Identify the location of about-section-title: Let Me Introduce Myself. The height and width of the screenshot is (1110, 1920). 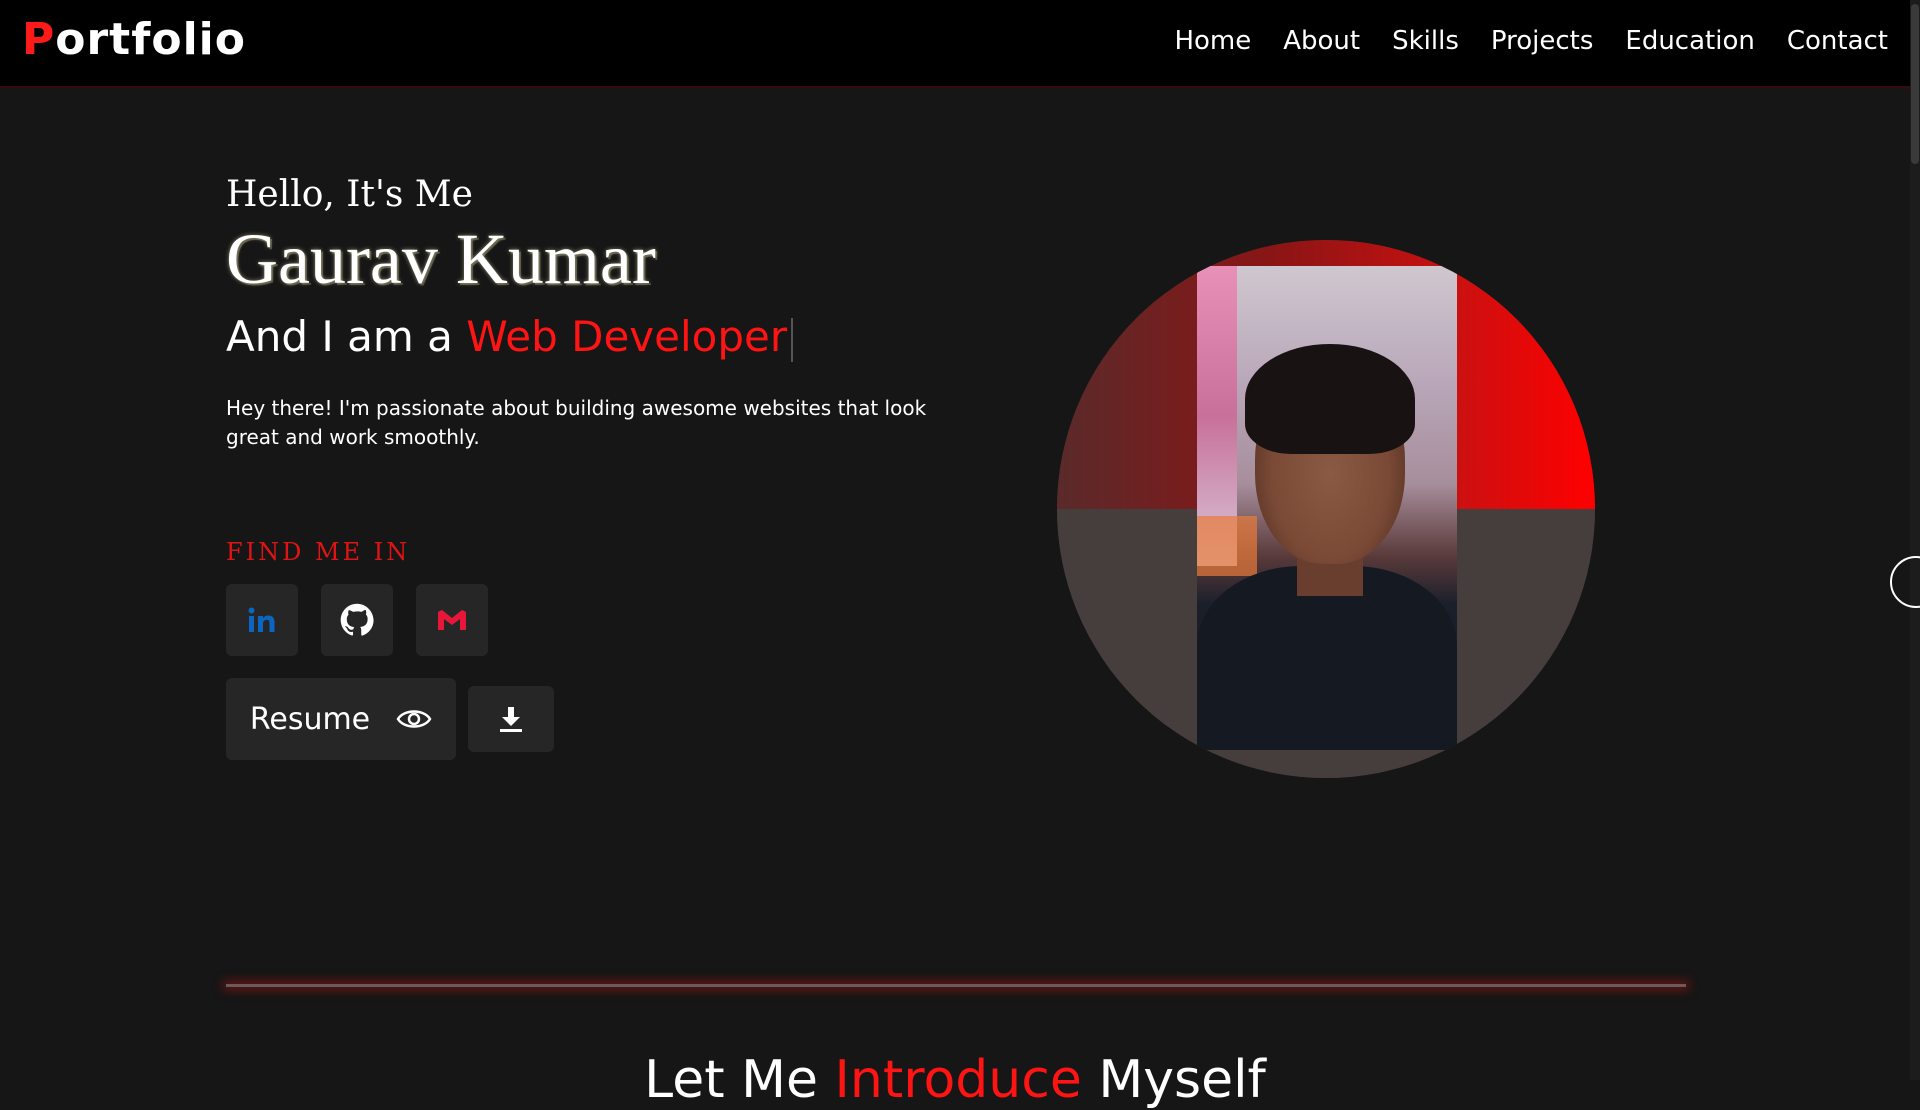
(955, 1080).